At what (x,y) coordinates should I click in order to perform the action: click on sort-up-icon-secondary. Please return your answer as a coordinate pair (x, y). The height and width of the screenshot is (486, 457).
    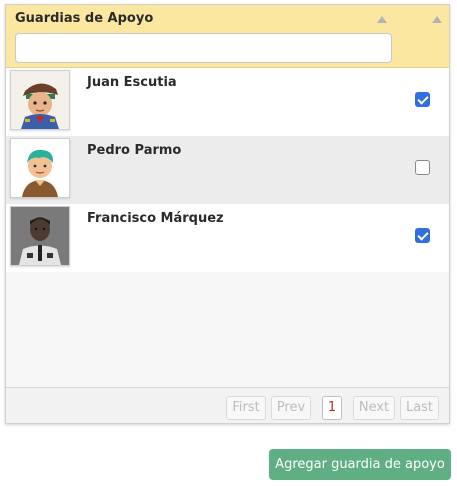
    Looking at the image, I should click on (437, 19).